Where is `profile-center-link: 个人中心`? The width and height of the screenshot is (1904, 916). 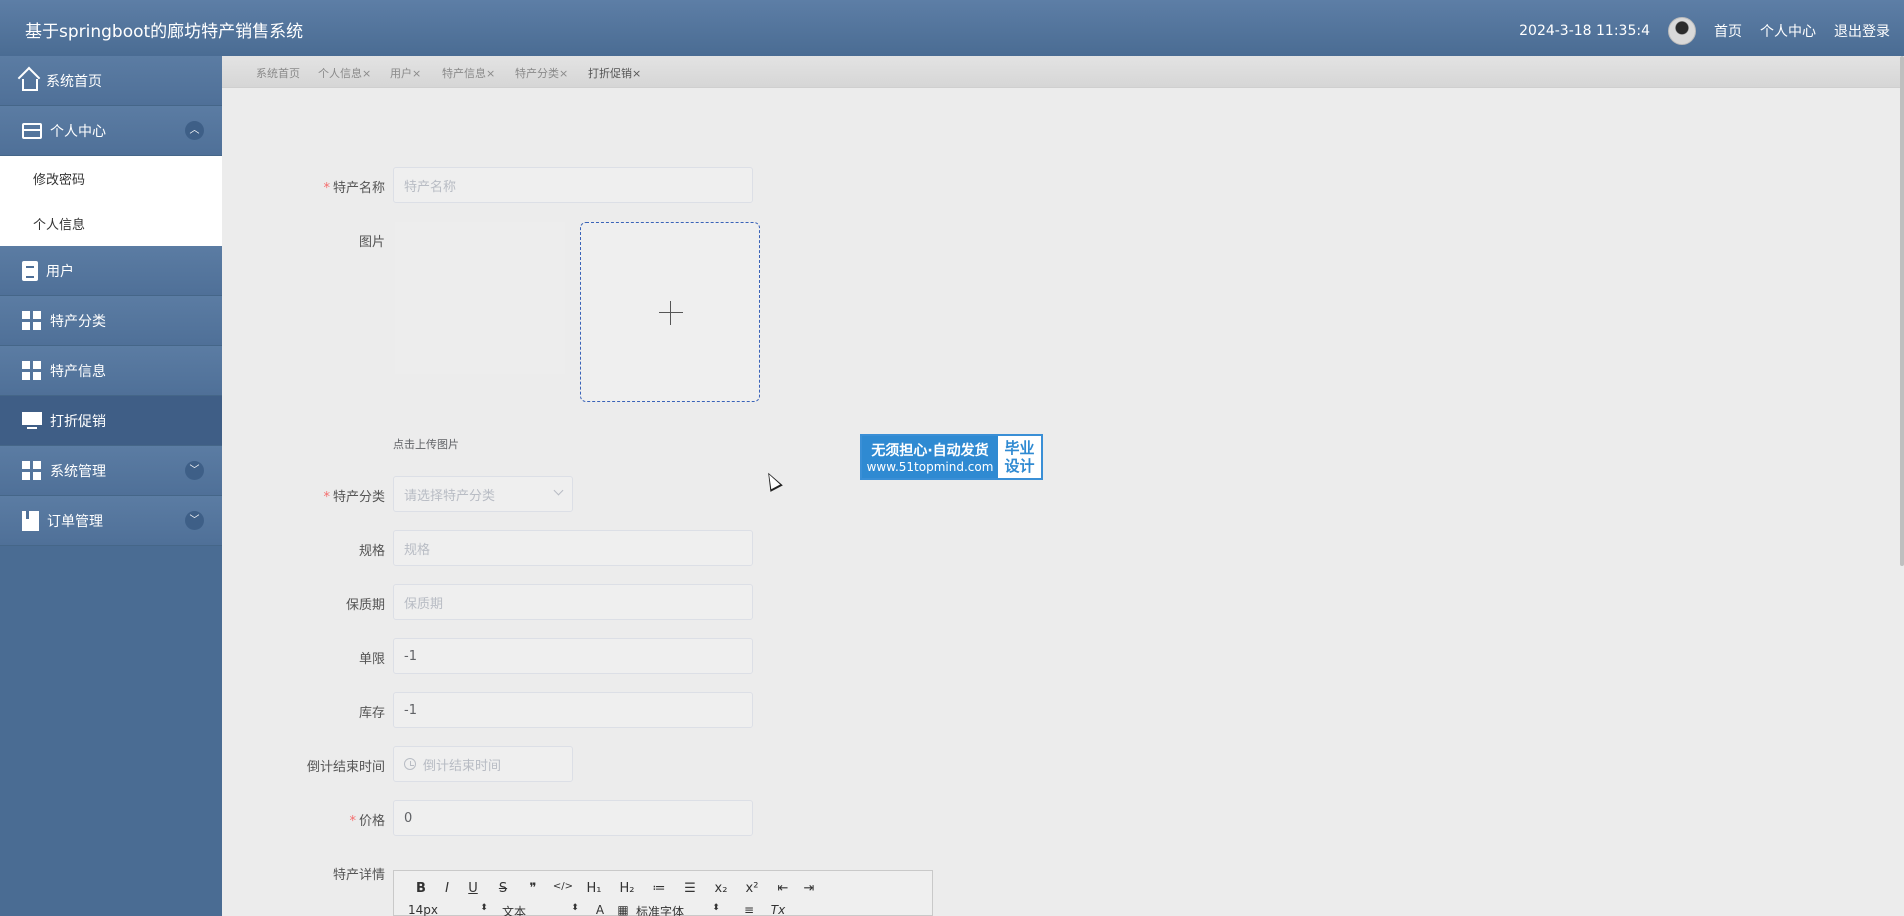 profile-center-link: 个人中心 is located at coordinates (1788, 31).